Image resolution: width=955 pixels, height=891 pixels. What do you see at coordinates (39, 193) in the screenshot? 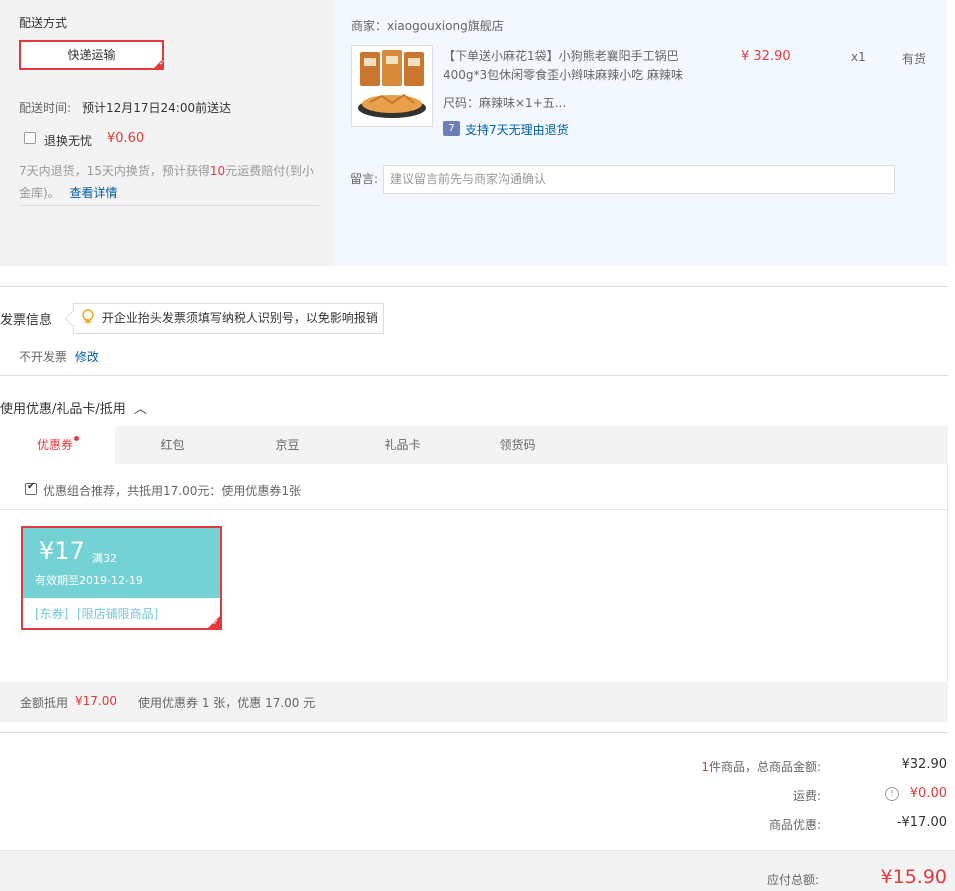
I see `insurance-desc-line2: 金库)。` at bounding box center [39, 193].